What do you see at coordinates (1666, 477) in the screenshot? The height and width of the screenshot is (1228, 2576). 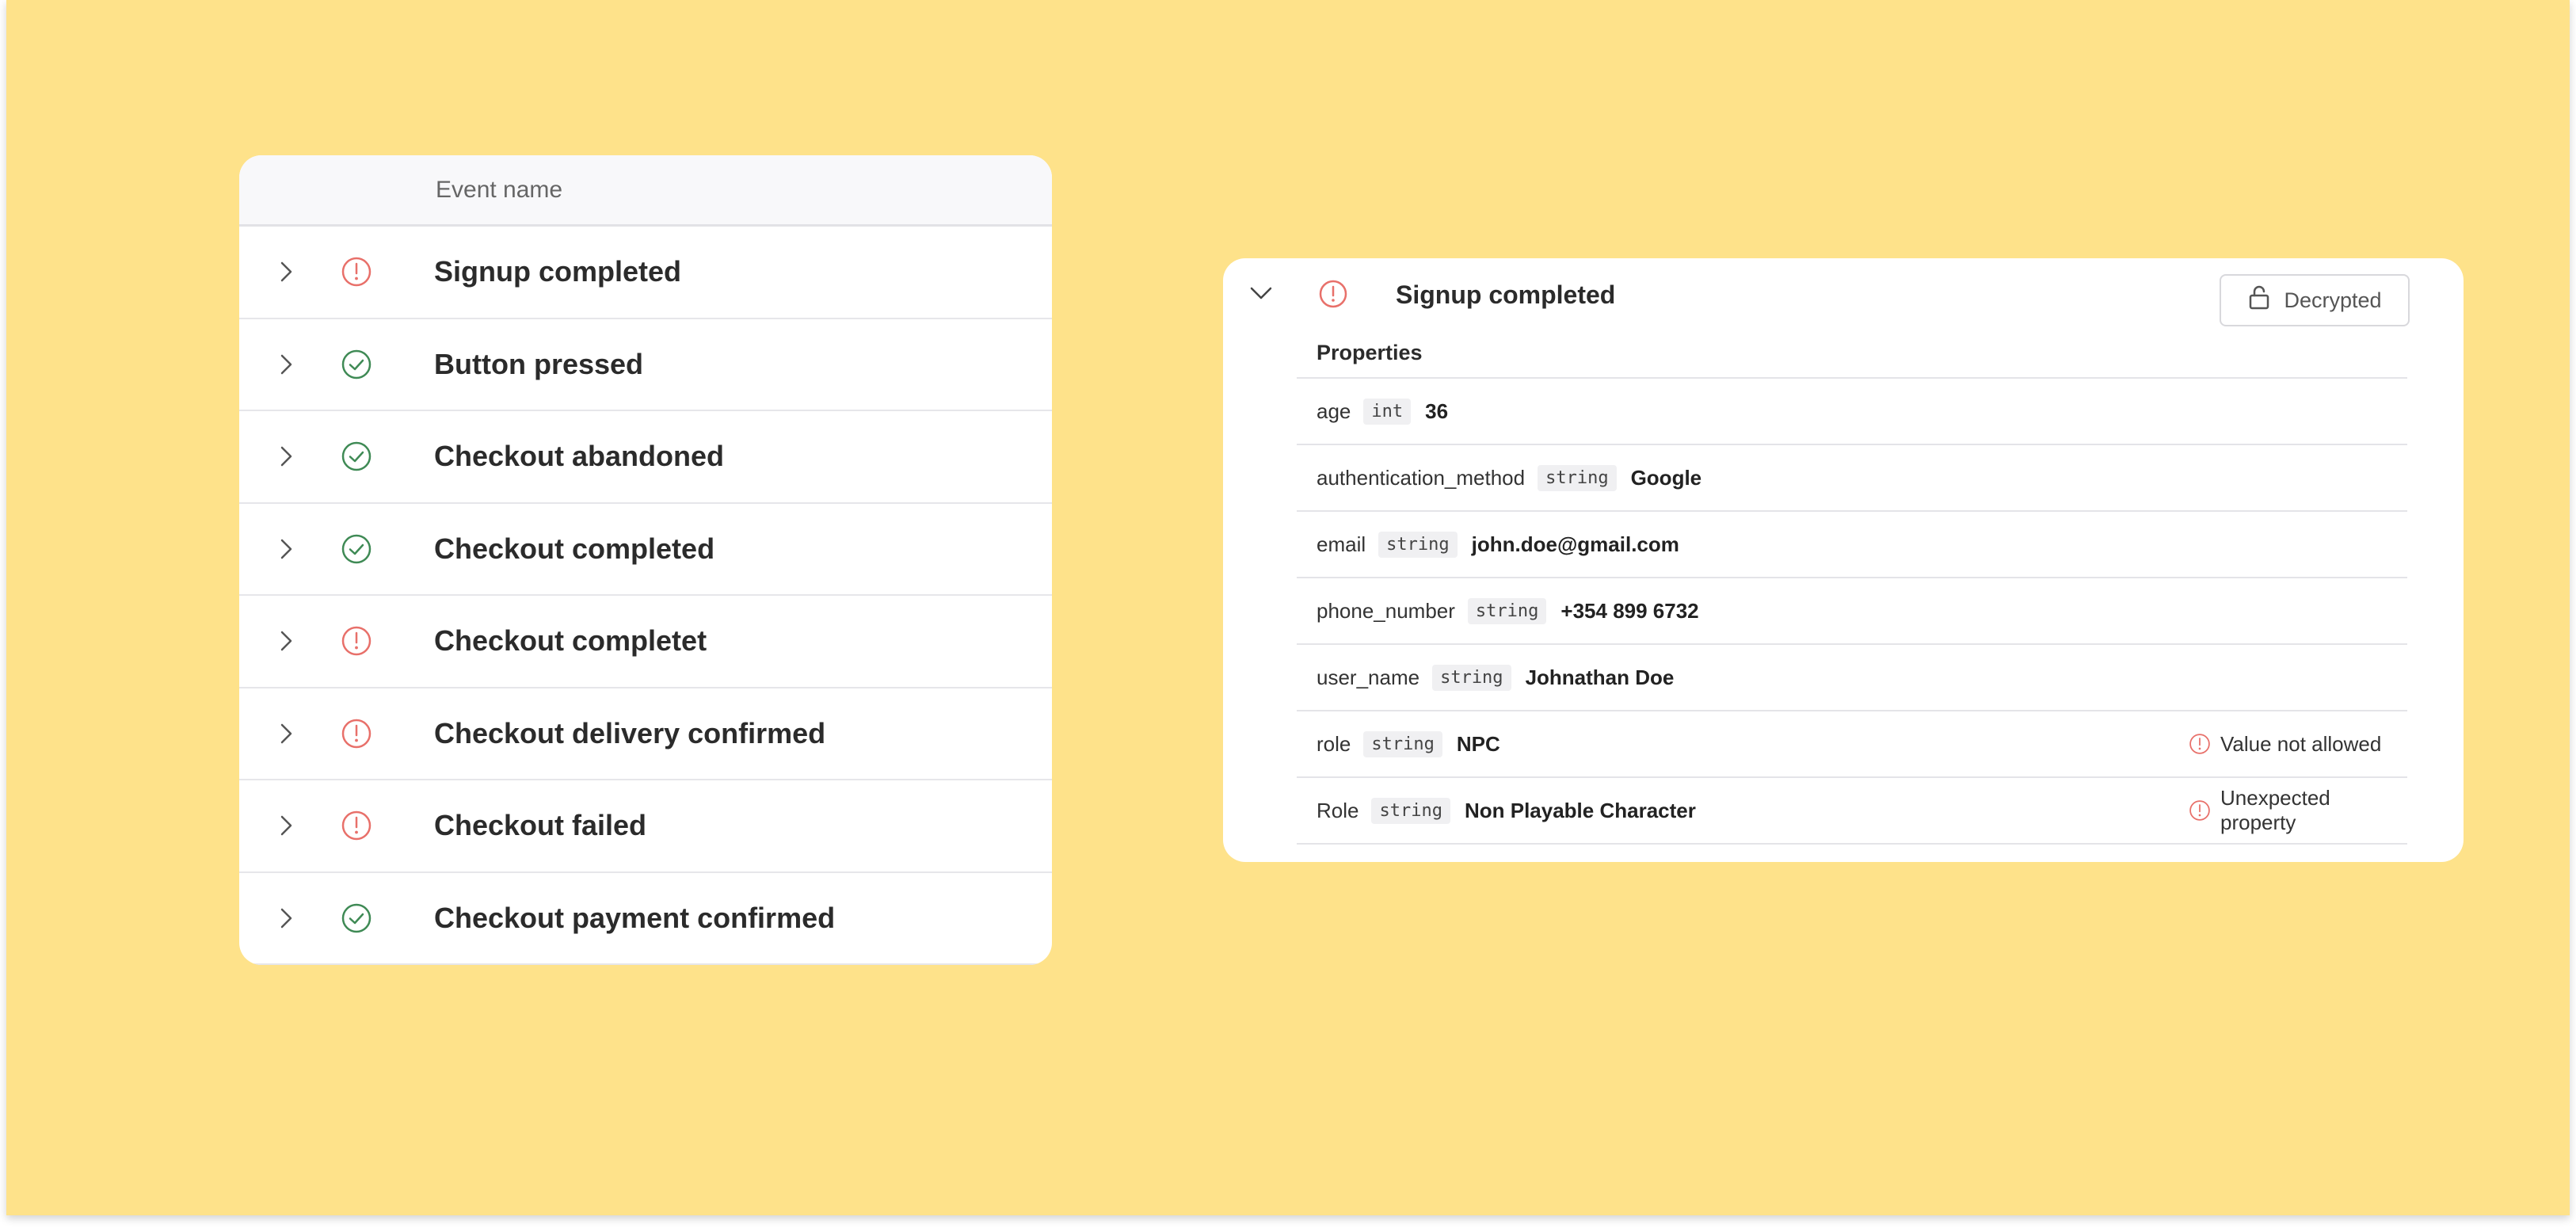 I see `property-value: Google` at bounding box center [1666, 477].